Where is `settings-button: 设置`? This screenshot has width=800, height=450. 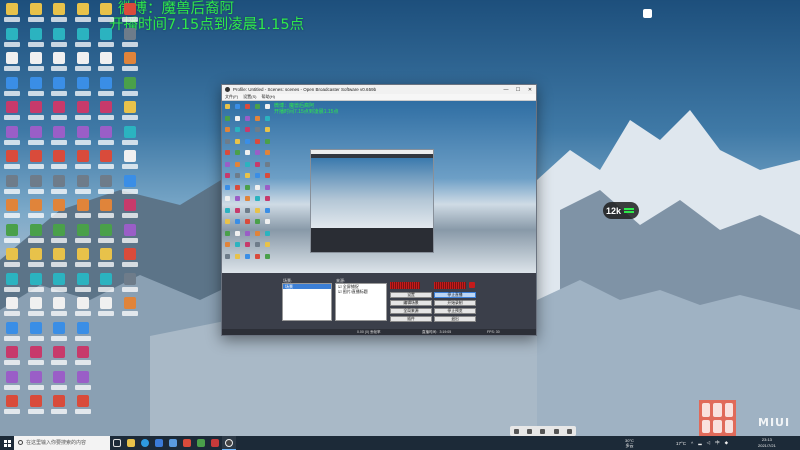 settings-button: 设置 is located at coordinates (411, 295).